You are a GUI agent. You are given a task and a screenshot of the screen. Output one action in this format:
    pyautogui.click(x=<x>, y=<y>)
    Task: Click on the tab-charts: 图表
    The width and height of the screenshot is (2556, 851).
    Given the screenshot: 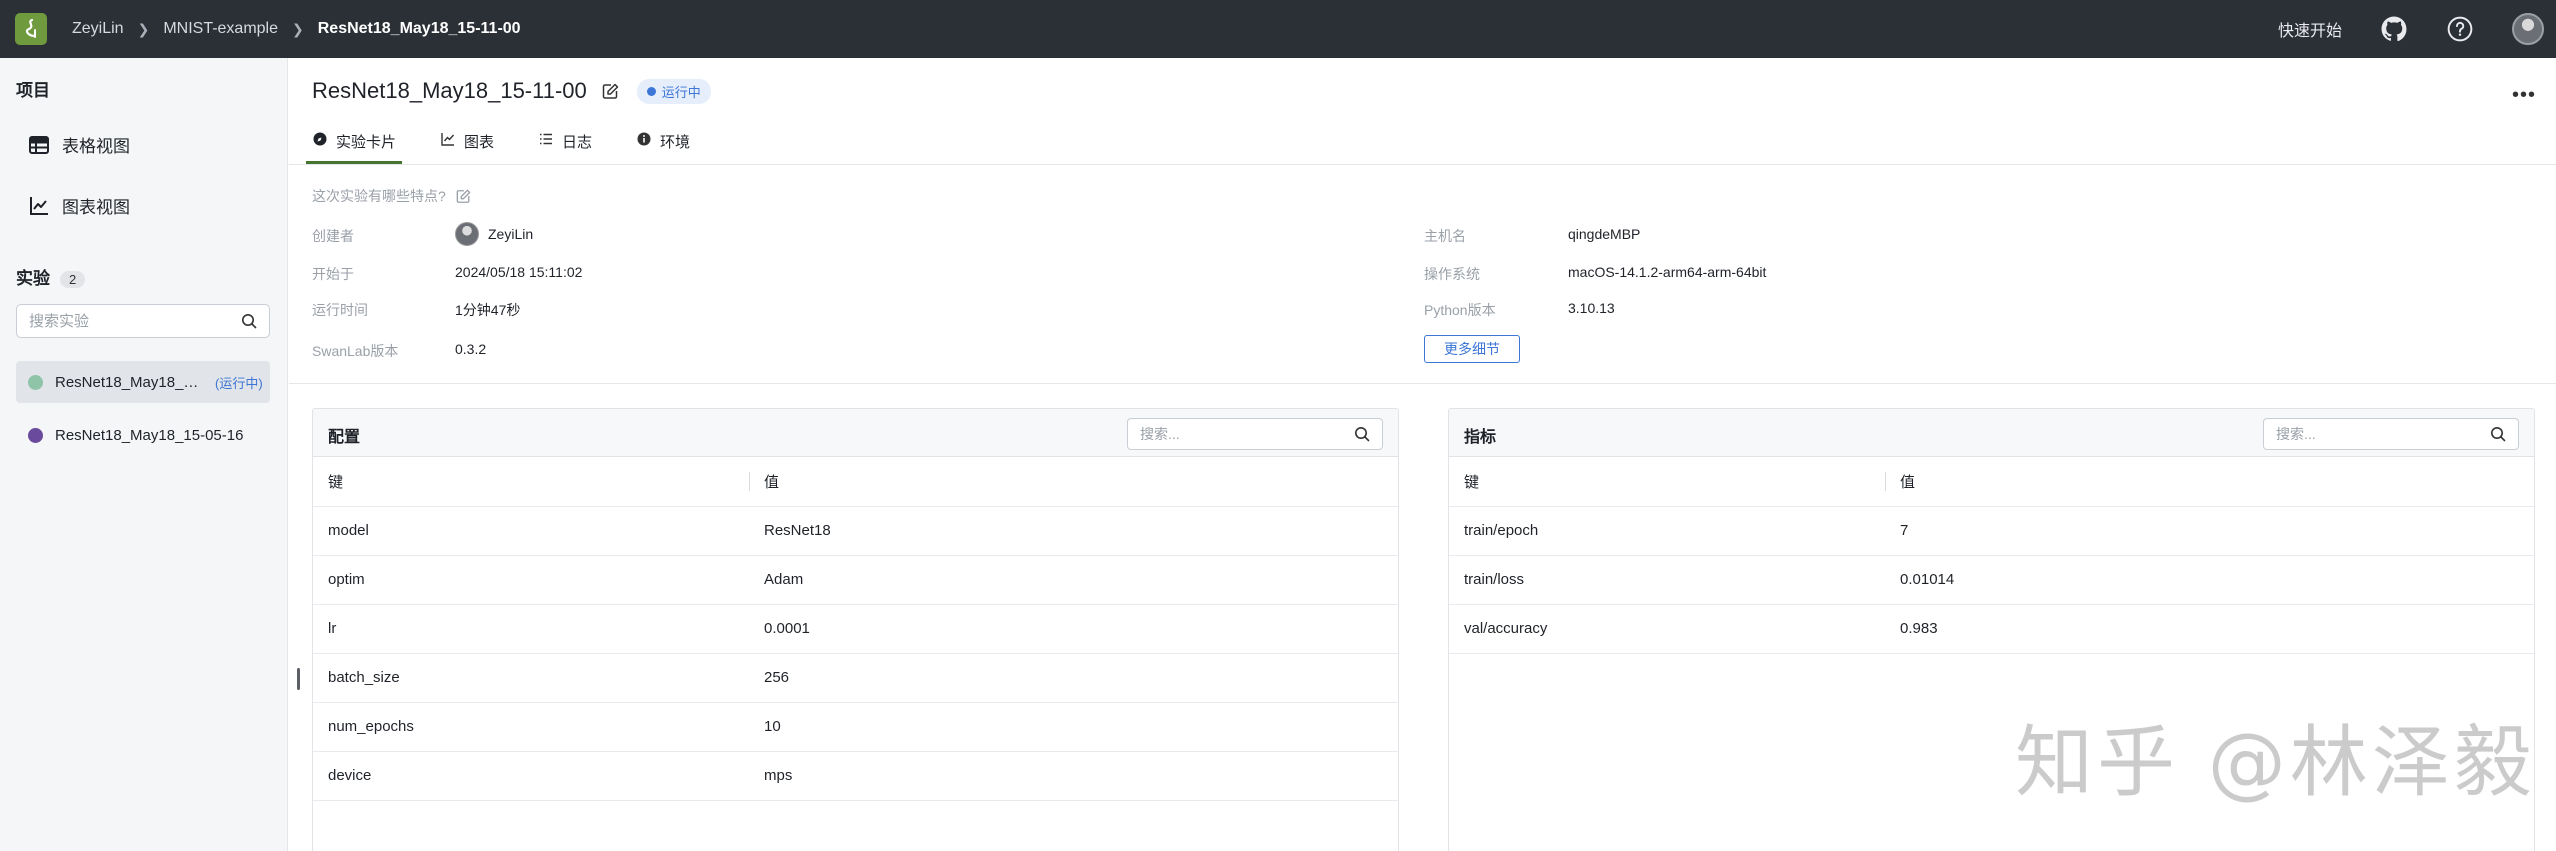 What is the action you would take?
    pyautogui.click(x=467, y=146)
    